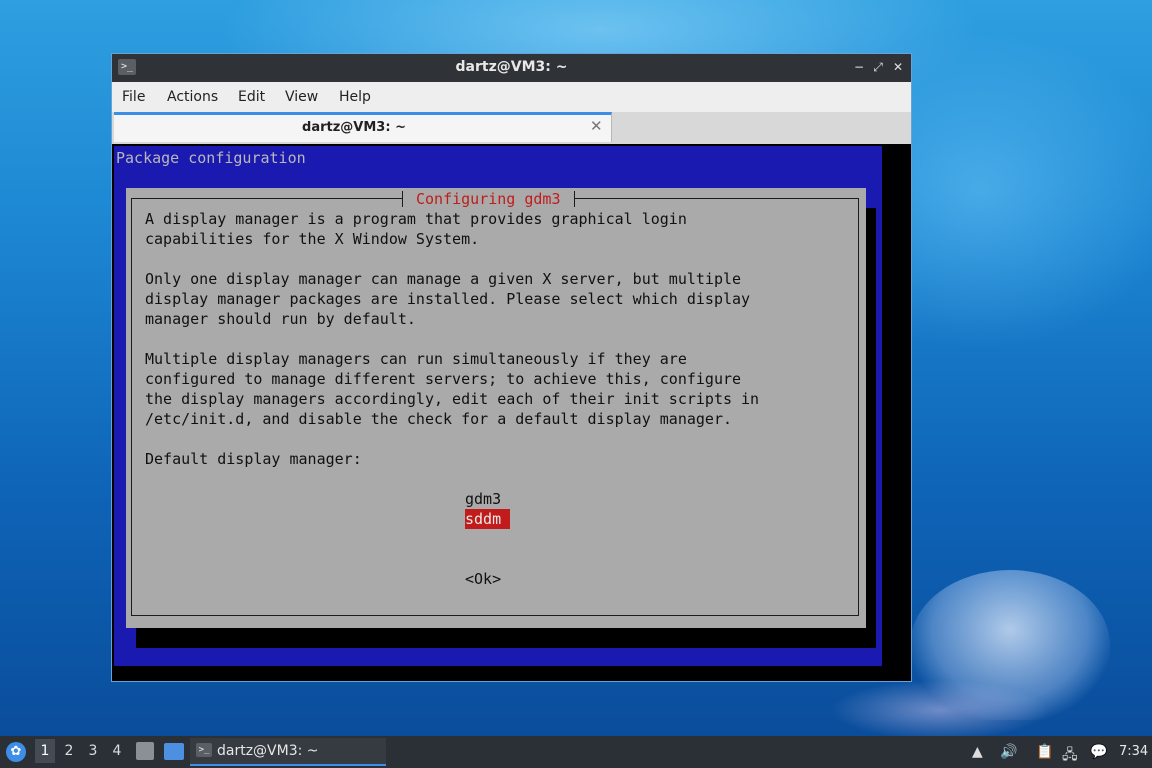 This screenshot has height=768, width=1152. Describe the element at coordinates (1008, 752) in the screenshot. I see `volume-icon: 🔊` at that location.